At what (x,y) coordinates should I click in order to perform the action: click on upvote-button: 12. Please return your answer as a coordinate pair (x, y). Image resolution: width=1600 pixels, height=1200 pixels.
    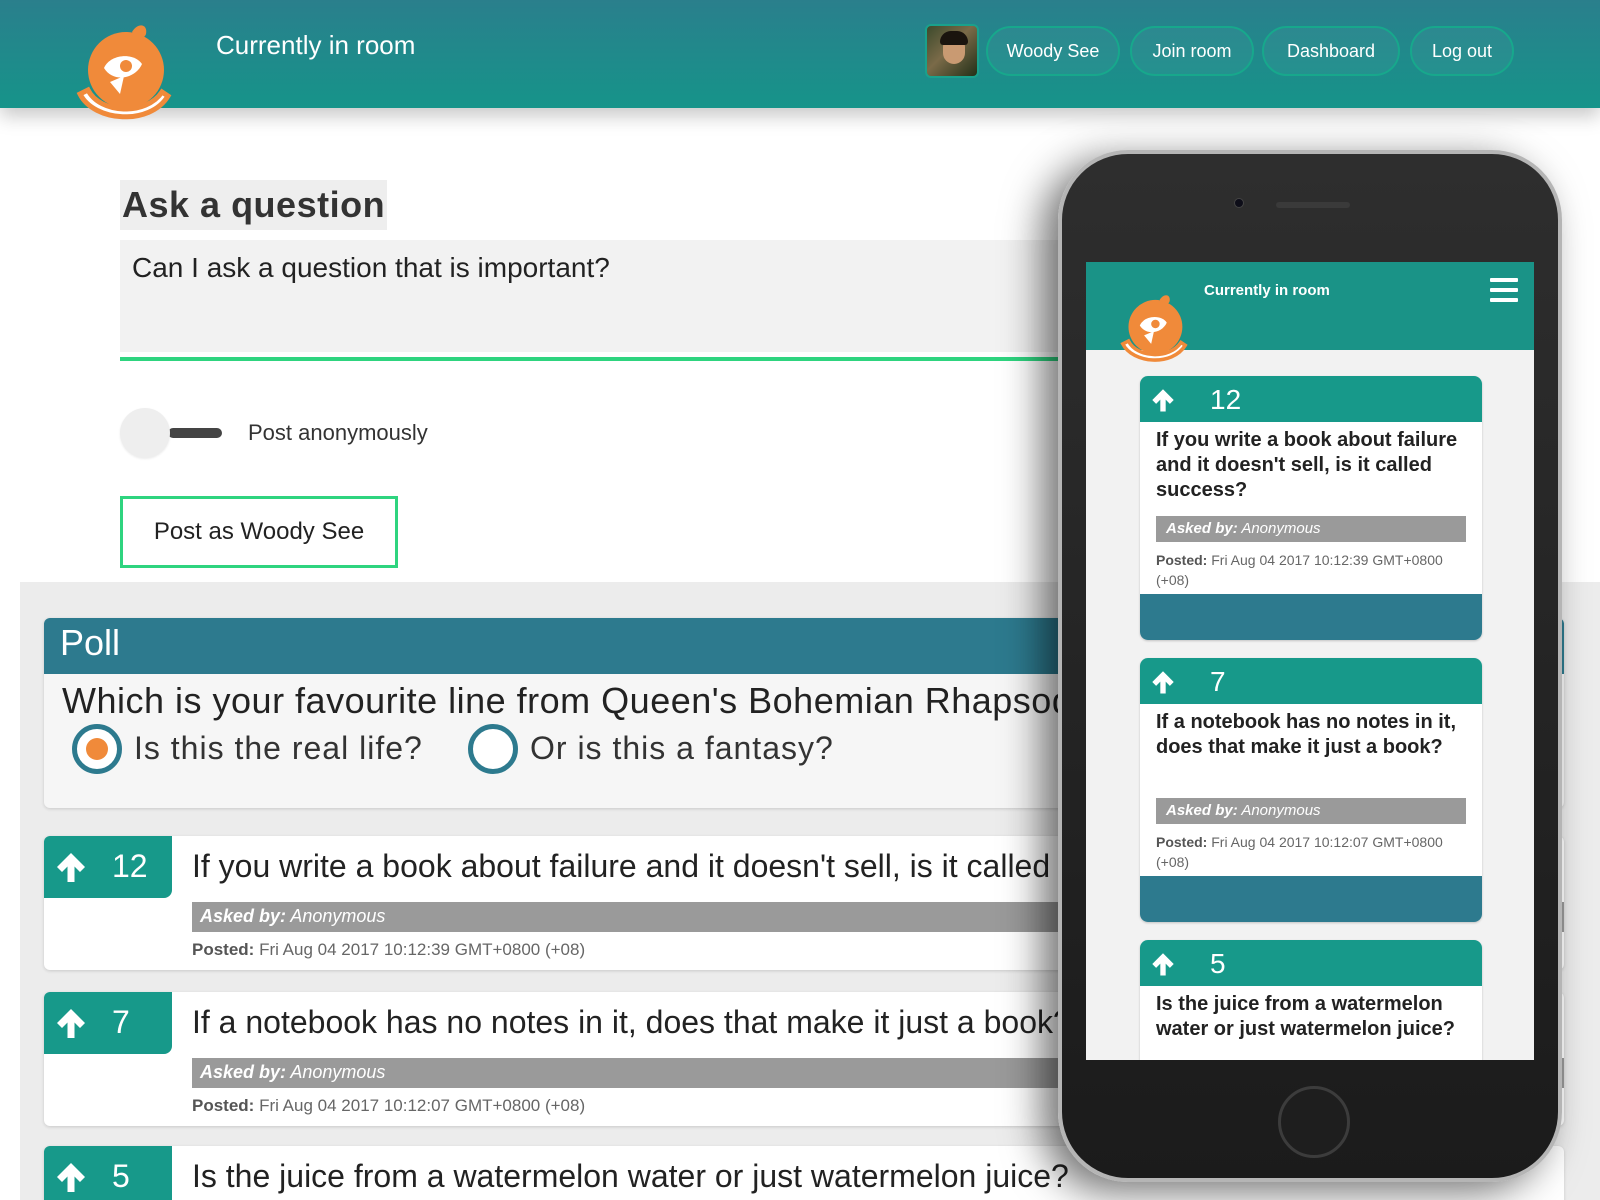
    Looking at the image, I should click on (108, 867).